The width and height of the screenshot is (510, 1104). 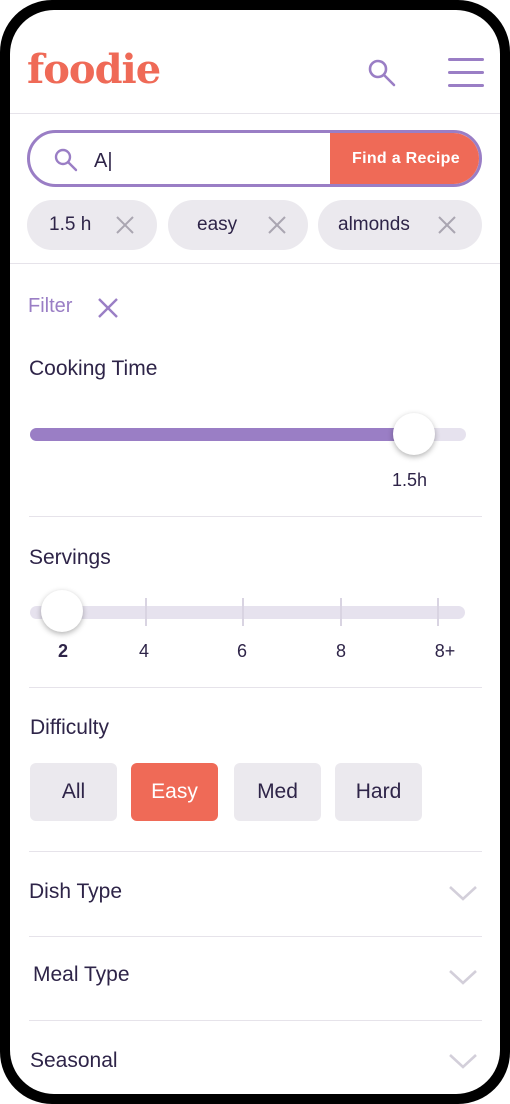 What do you see at coordinates (410, 480) in the screenshot?
I see `cooking-time-value: 1.5h` at bounding box center [410, 480].